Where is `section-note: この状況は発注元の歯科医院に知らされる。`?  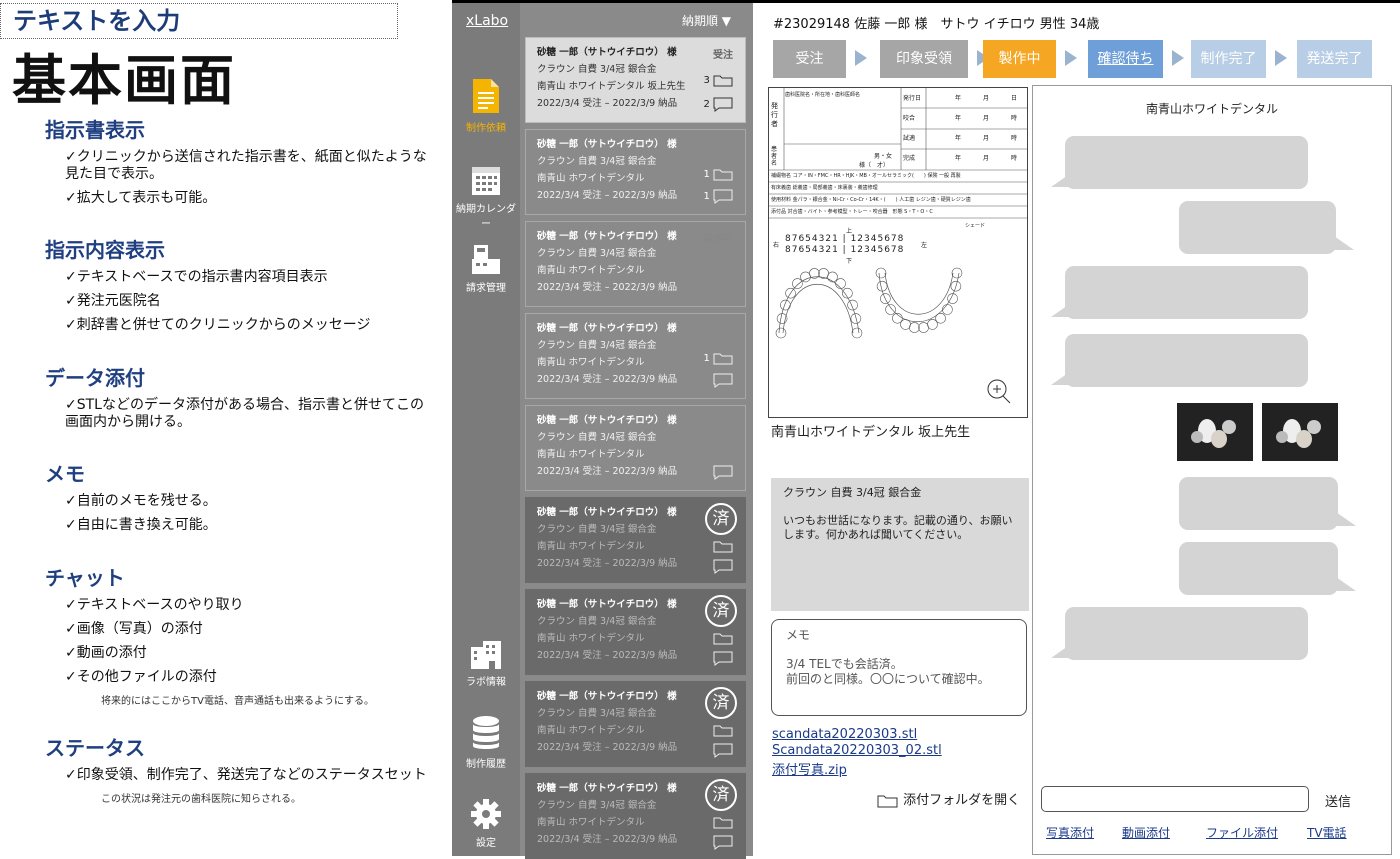
section-note: この状況は発注元の歯科医院に知らされる。 is located at coordinates (201, 799).